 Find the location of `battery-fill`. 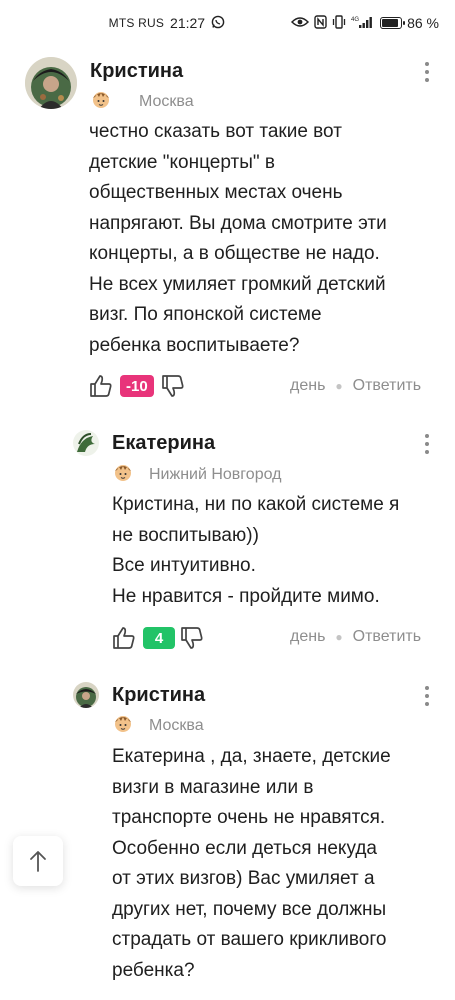

battery-fill is located at coordinates (390, 23).